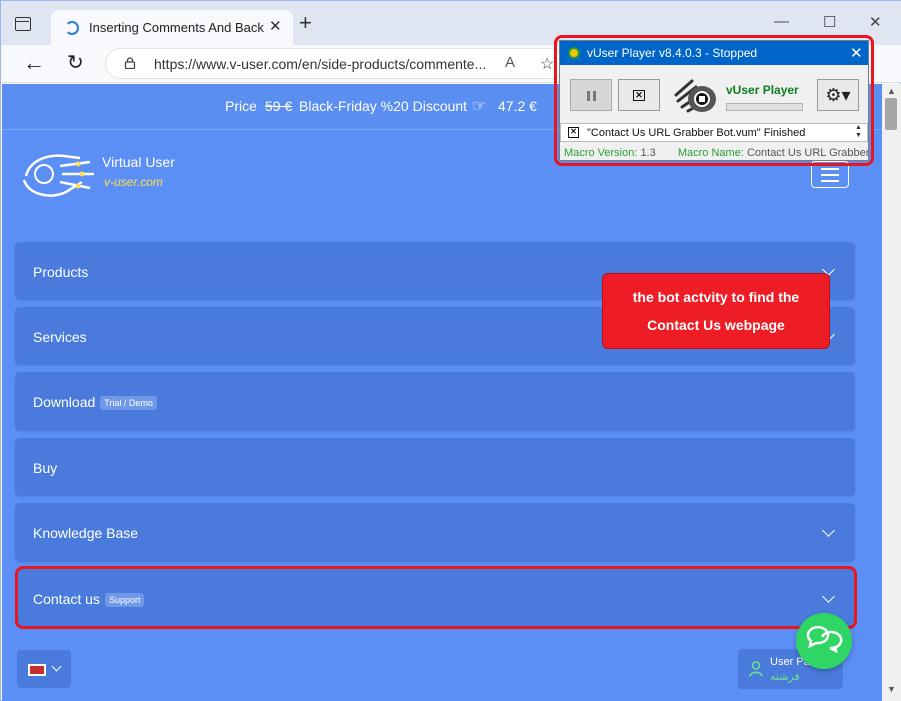  I want to click on stop-icon: ✕, so click(639, 95).